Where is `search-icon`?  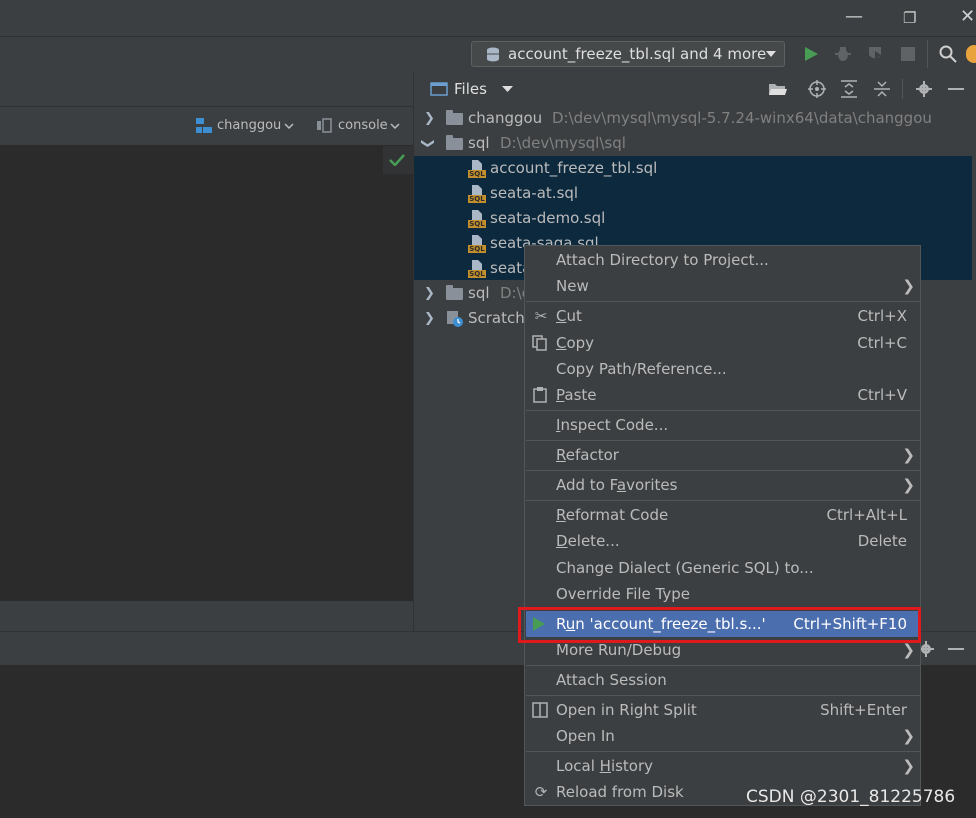 search-icon is located at coordinates (948, 54).